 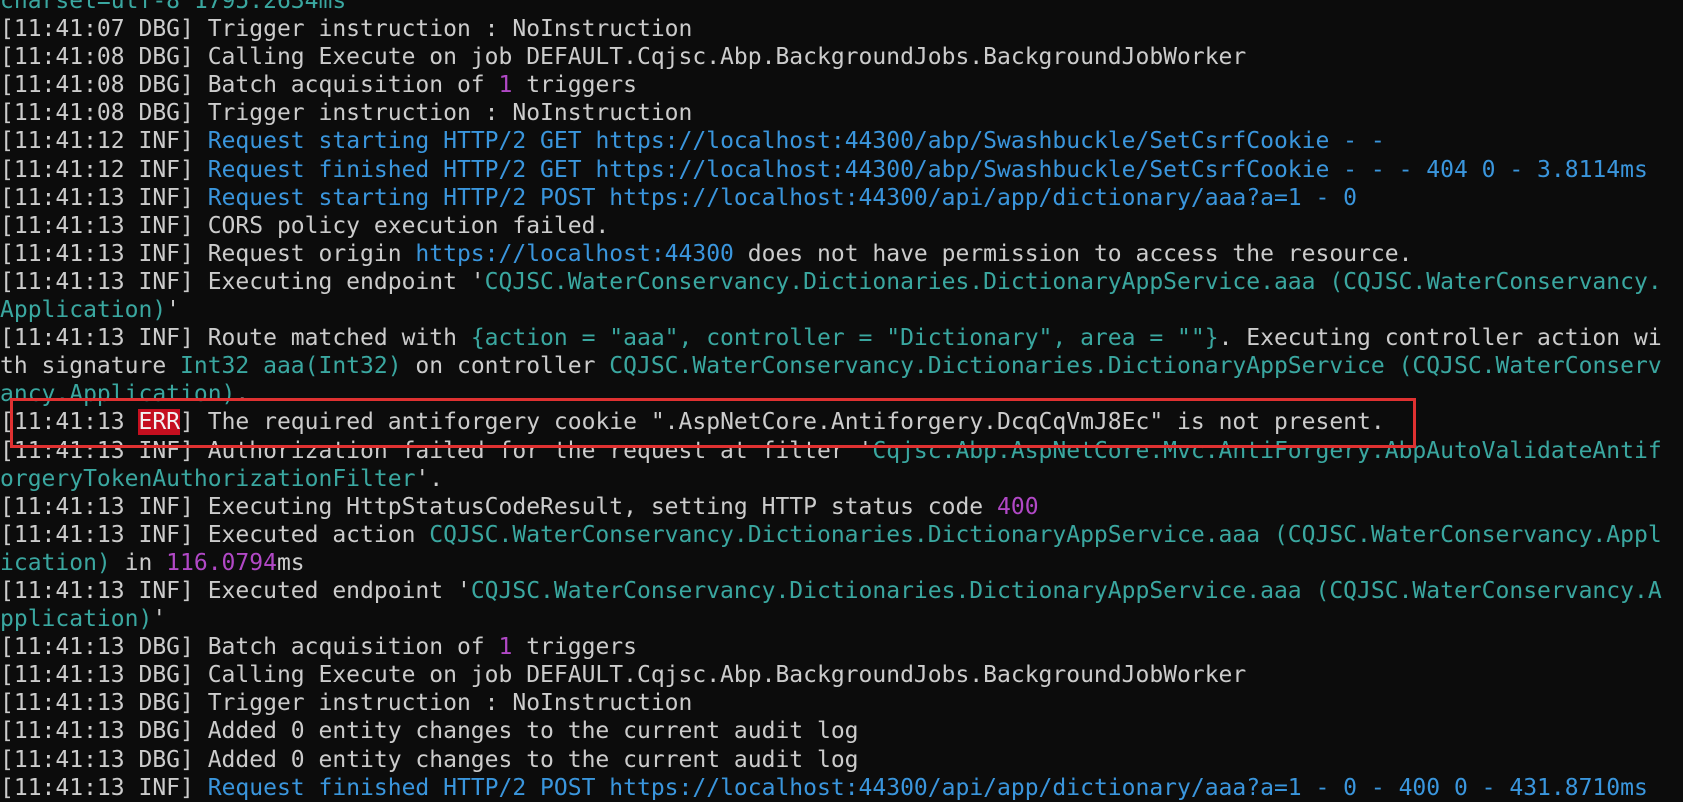 What do you see at coordinates (1018, 506) in the screenshot?
I see `log-segment: 400` at bounding box center [1018, 506].